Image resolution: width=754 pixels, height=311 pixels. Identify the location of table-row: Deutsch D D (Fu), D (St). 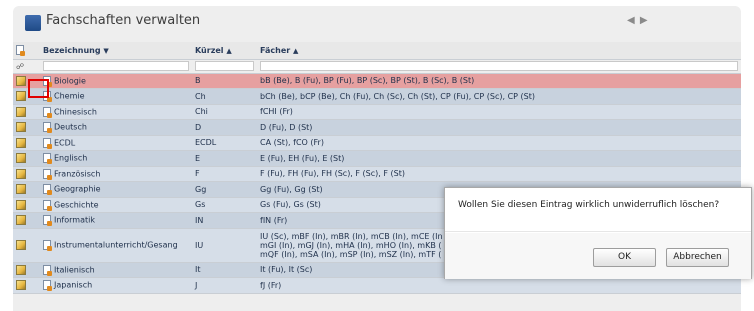
(377, 127).